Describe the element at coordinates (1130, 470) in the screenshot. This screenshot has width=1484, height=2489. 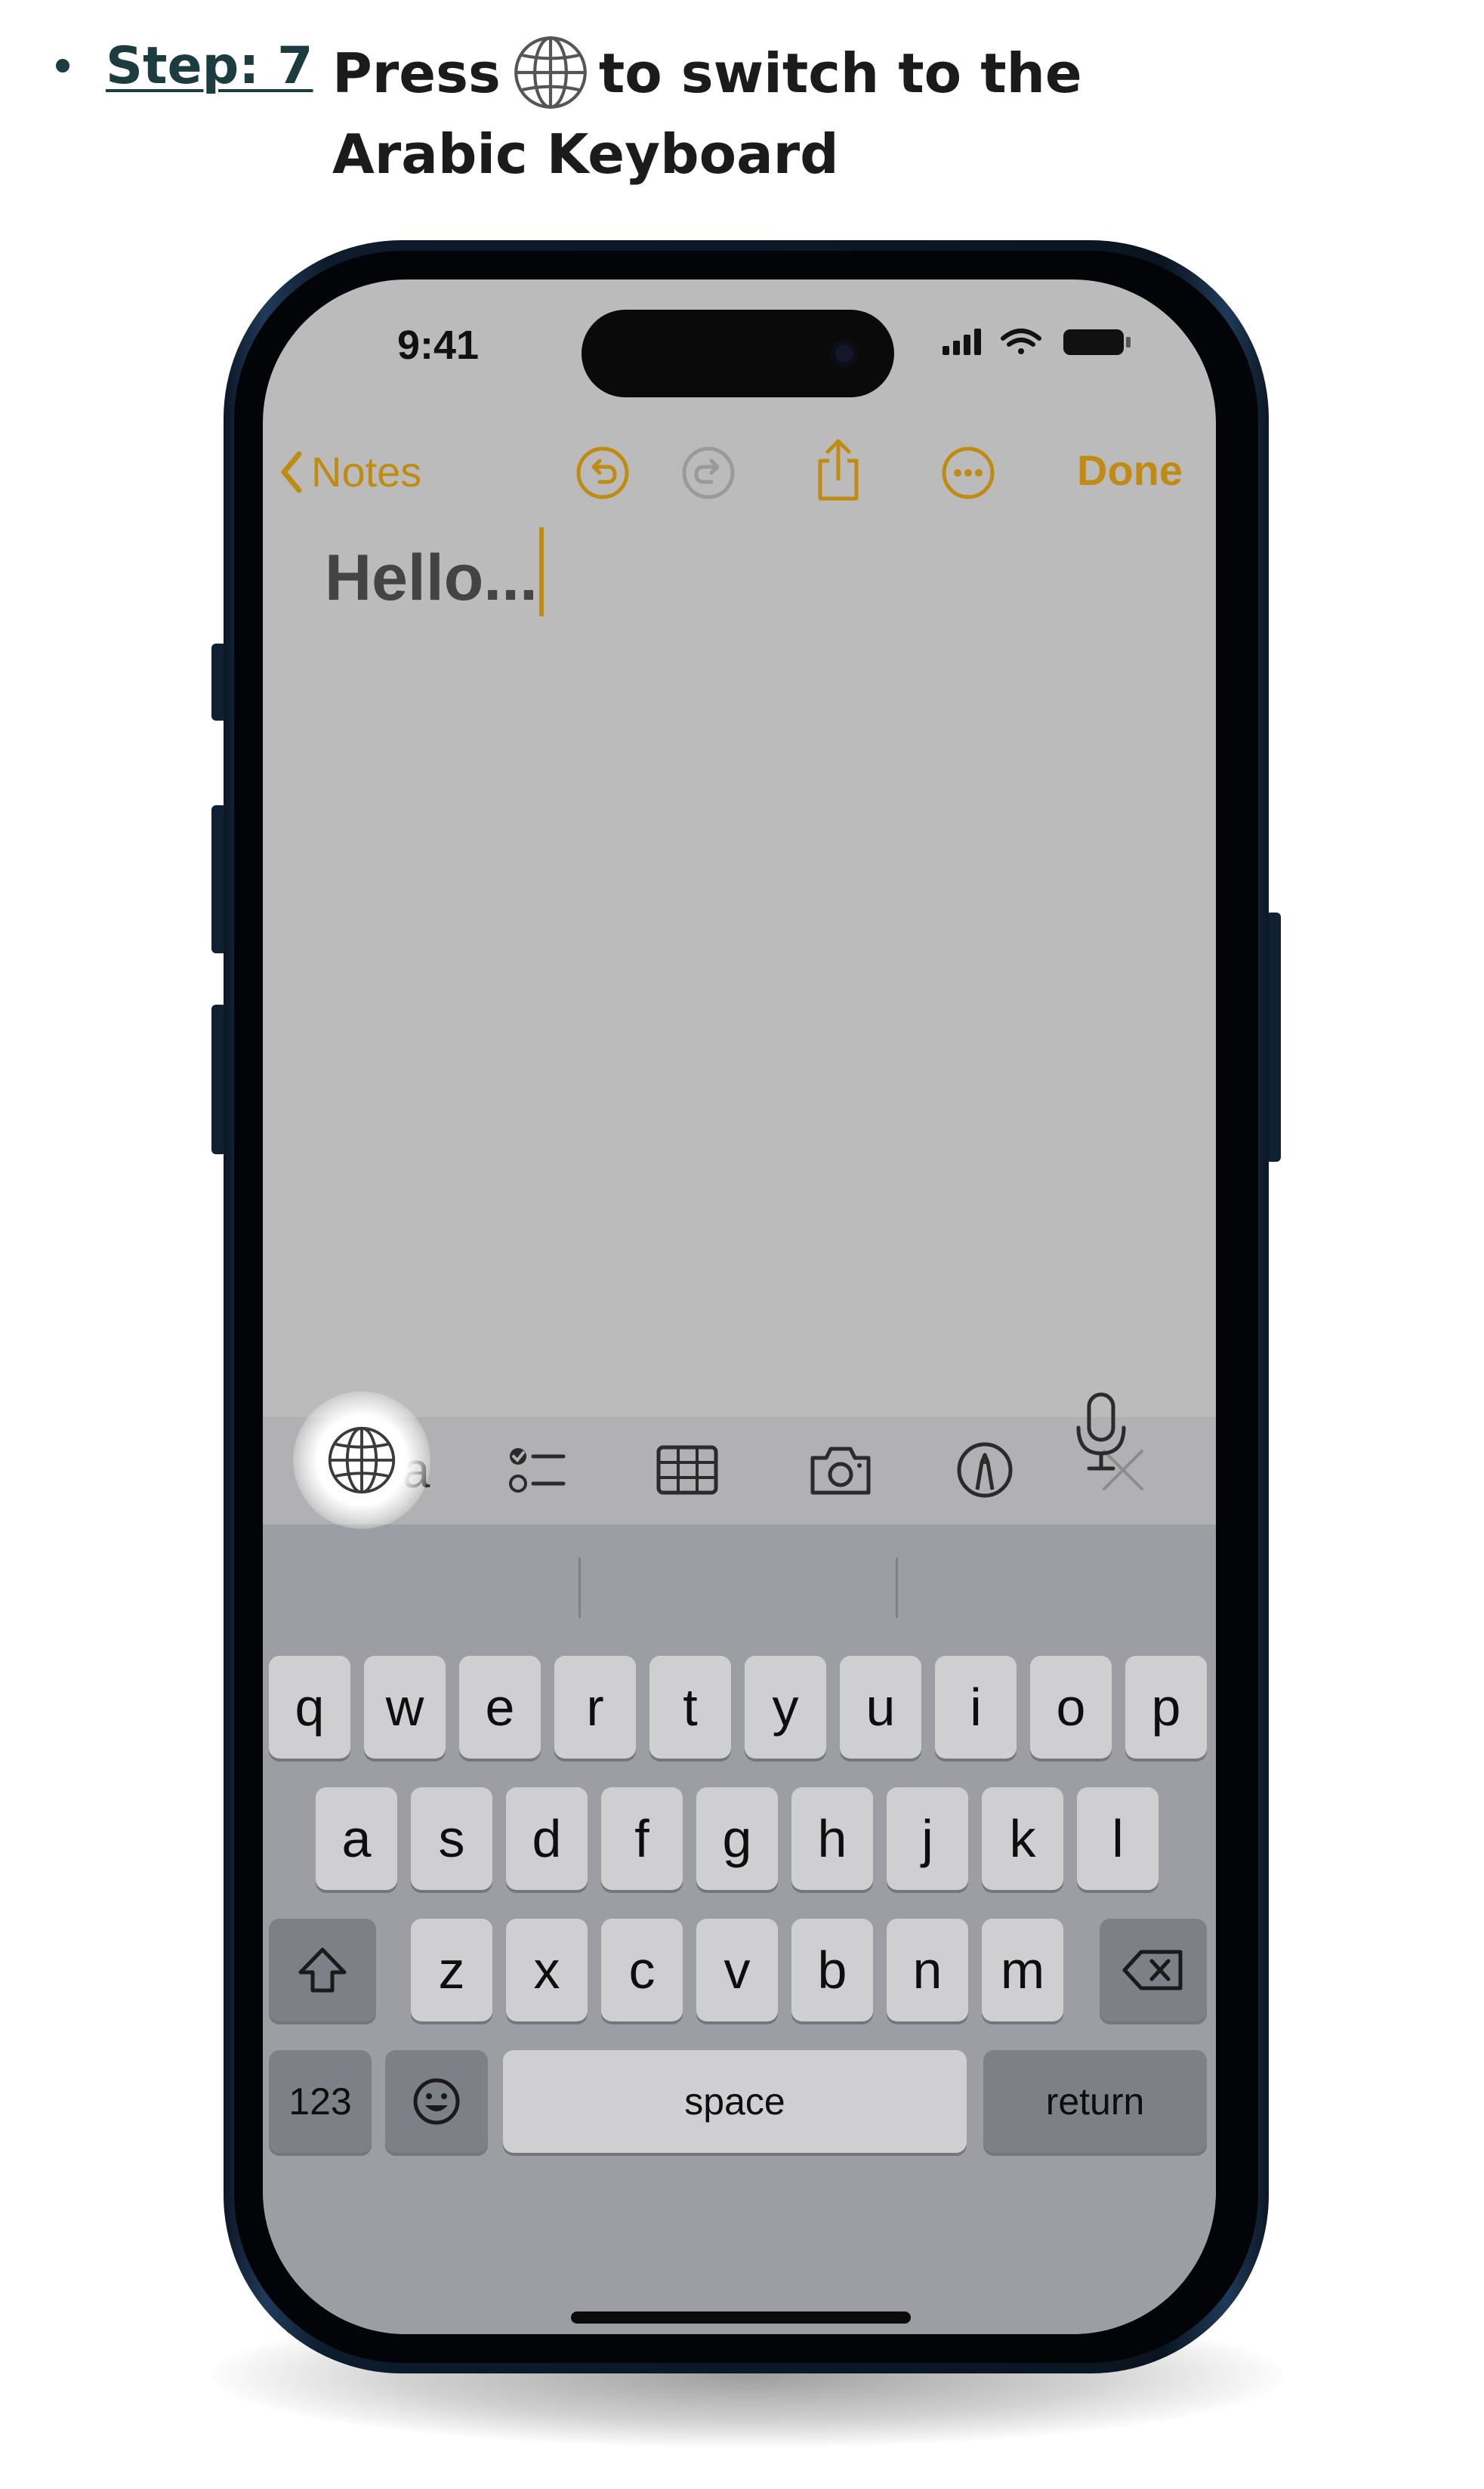
I see `done-button: Done` at that location.